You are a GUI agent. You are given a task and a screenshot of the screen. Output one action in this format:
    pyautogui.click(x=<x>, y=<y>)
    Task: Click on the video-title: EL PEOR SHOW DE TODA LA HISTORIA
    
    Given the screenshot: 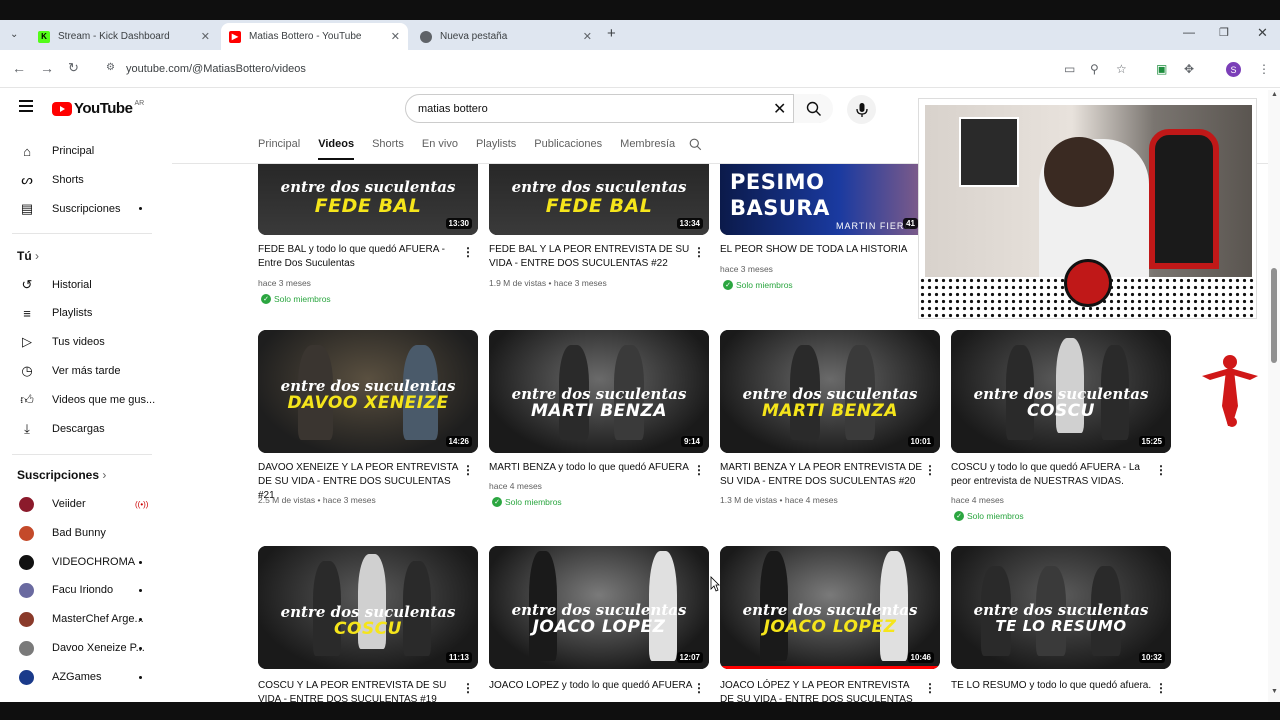 What is the action you would take?
    pyautogui.click(x=822, y=250)
    